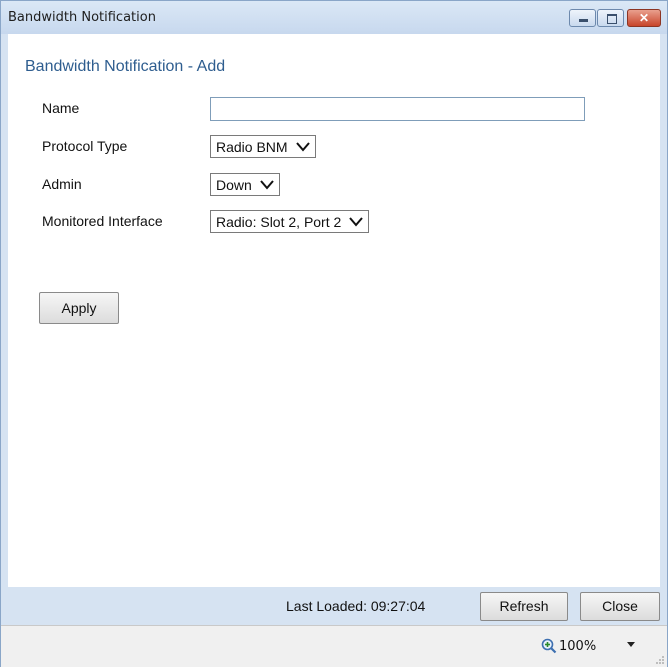 The width and height of the screenshot is (668, 667). I want to click on name-input, so click(397, 109).